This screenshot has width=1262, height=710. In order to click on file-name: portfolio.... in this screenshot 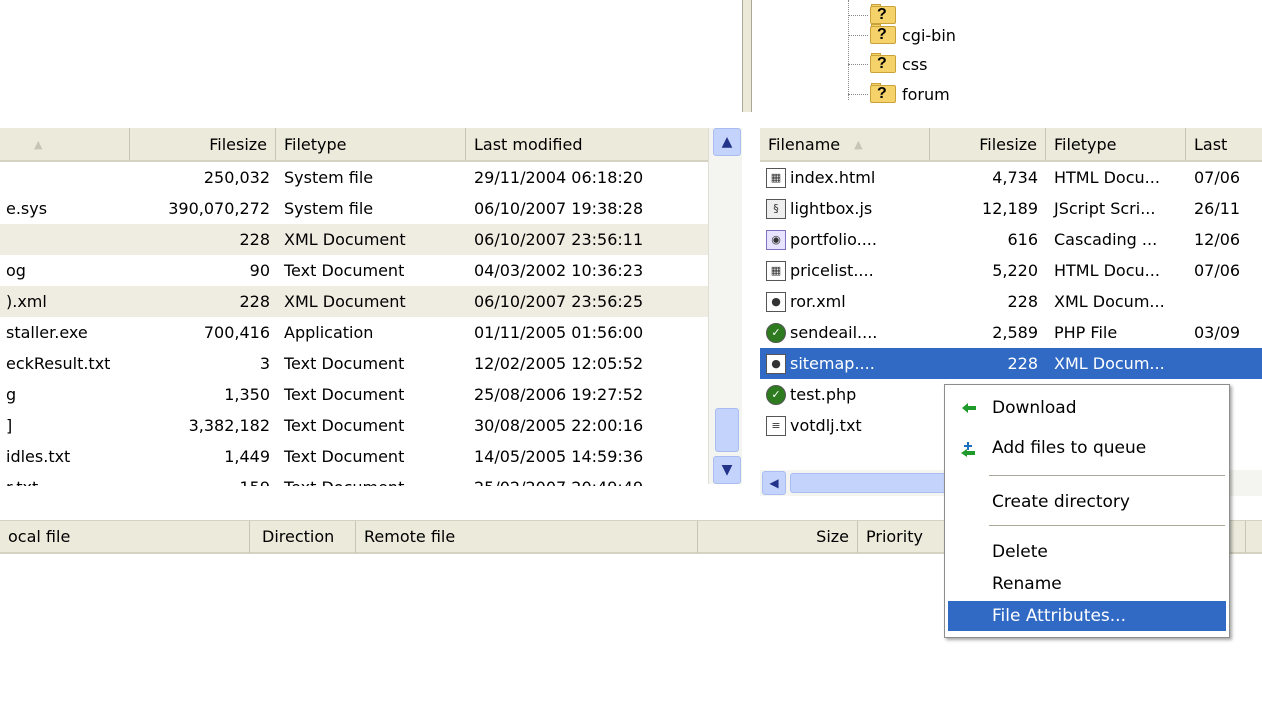, I will do `click(833, 239)`.